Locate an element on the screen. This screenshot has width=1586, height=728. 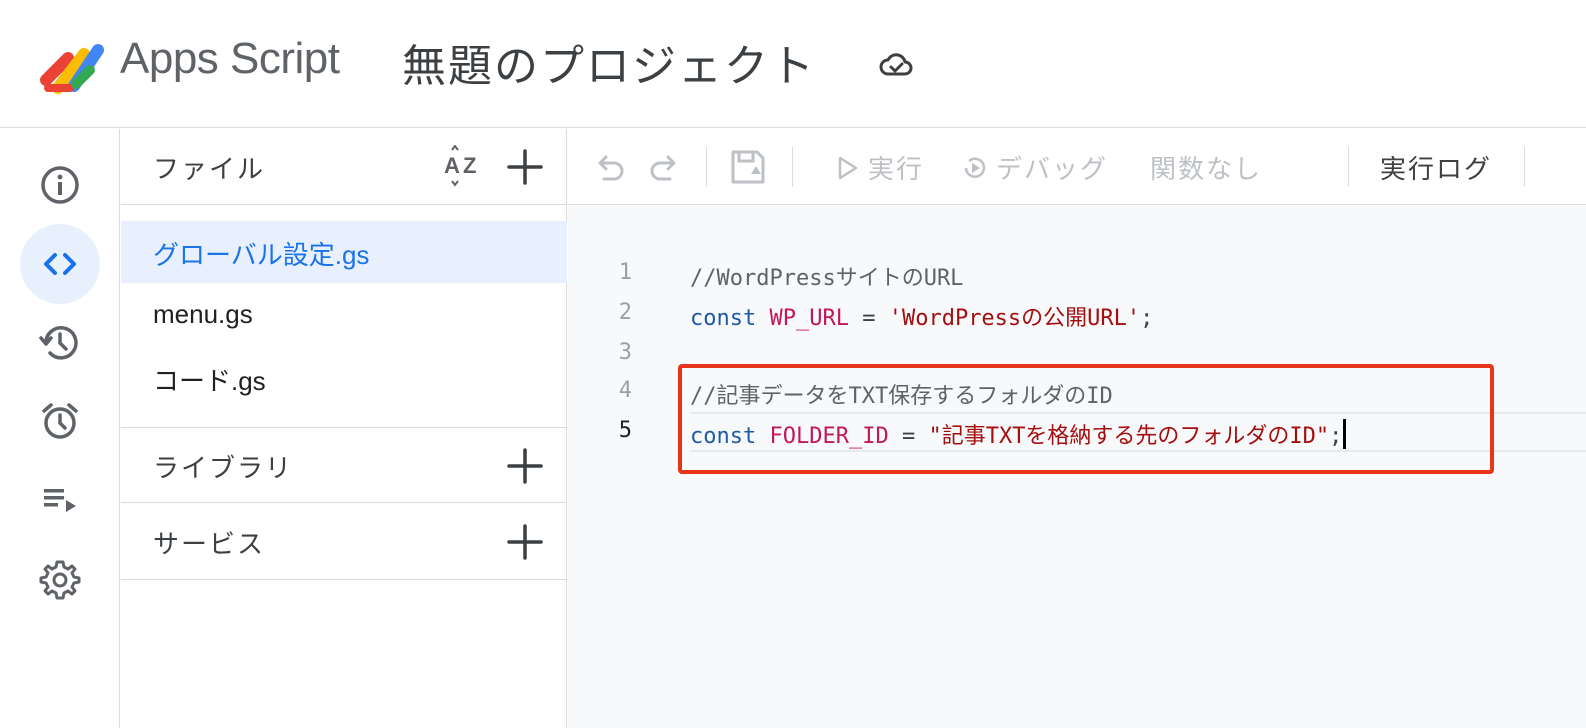
file-item-global-settings: グローバル設定.gs is located at coordinates (344, 252).